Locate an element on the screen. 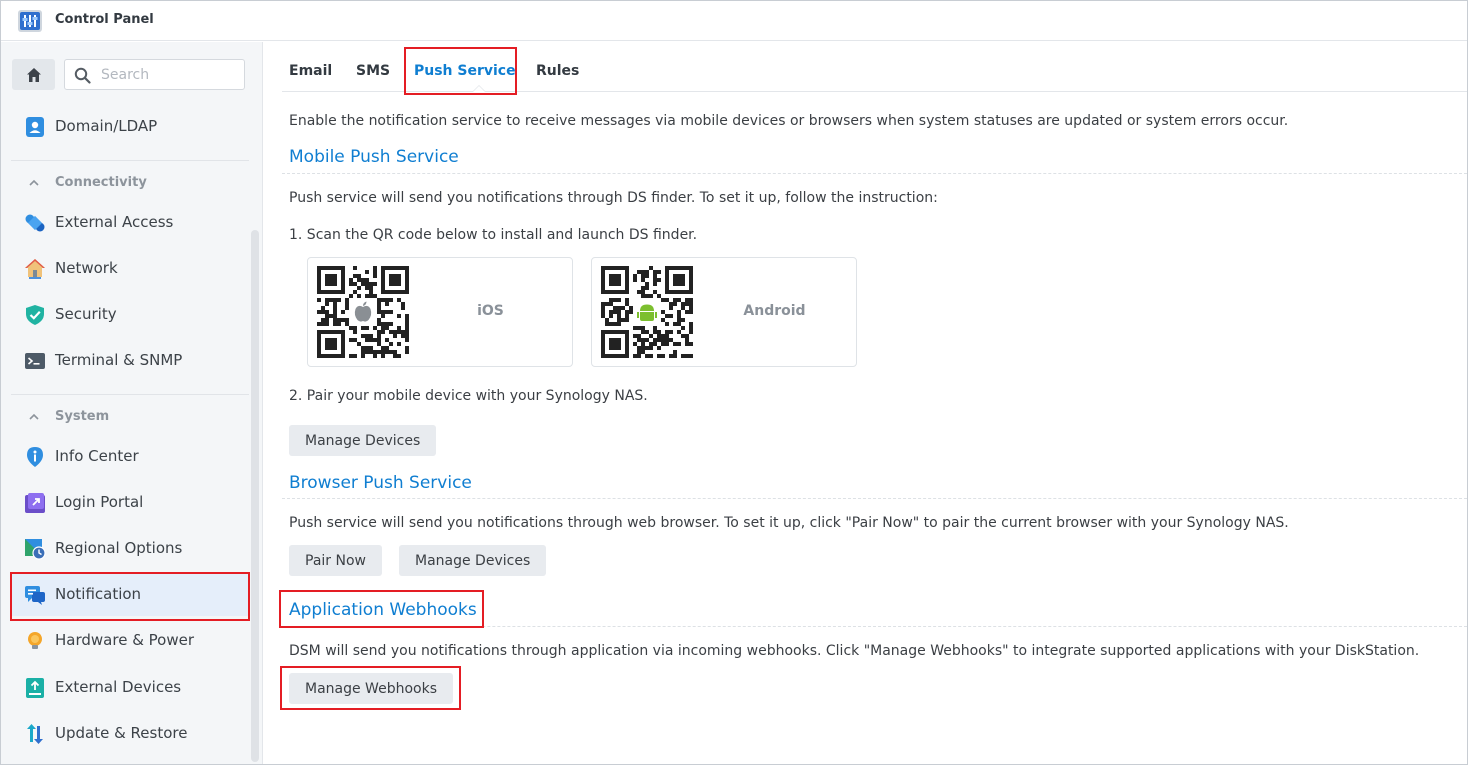 This screenshot has height=765, width=1468. terminal-icon is located at coordinates (35, 361).